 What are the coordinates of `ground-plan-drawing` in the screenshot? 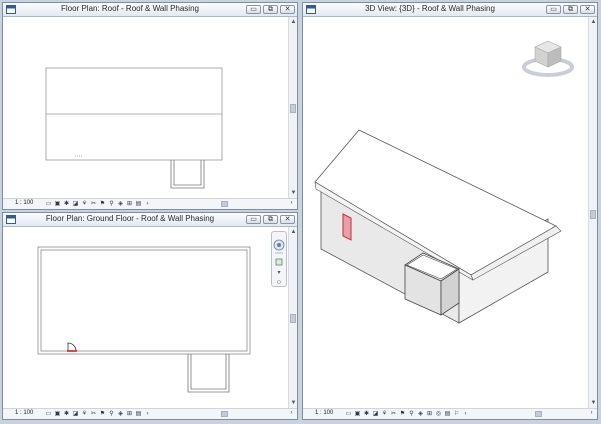 It's located at (144, 319).